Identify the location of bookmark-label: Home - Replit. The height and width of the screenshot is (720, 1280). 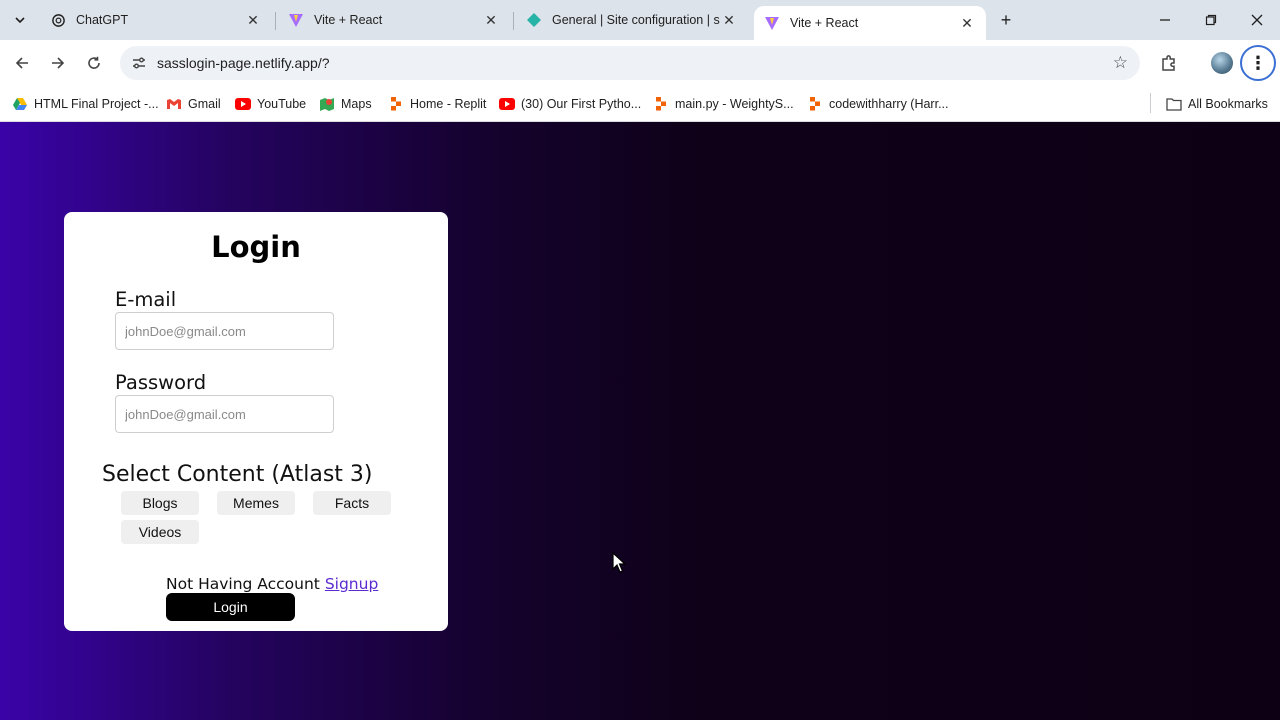
(448, 104).